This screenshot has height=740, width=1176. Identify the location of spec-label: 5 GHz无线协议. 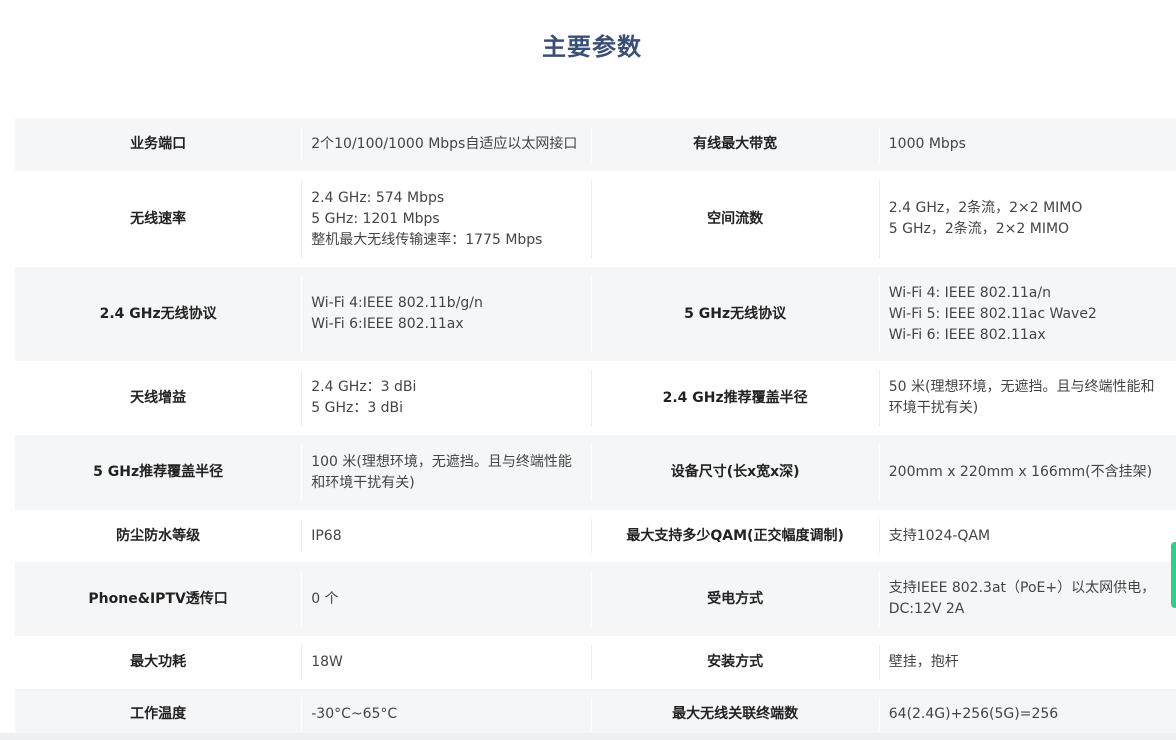
(735, 313).